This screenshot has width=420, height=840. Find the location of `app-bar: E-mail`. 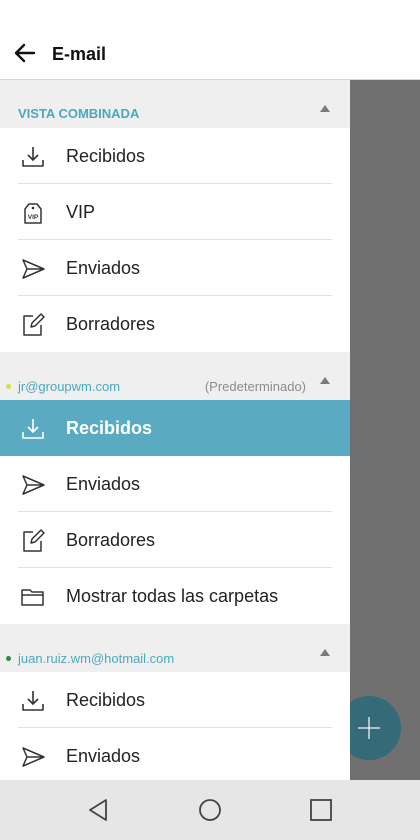

app-bar: E-mail is located at coordinates (210, 40).